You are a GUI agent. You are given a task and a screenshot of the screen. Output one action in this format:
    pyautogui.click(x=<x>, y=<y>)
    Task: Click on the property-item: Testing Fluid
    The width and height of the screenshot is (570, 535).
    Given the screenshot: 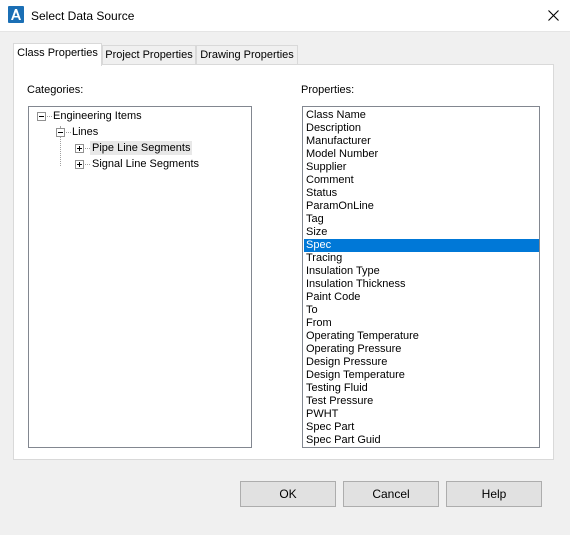 What is the action you would take?
    pyautogui.click(x=421, y=388)
    